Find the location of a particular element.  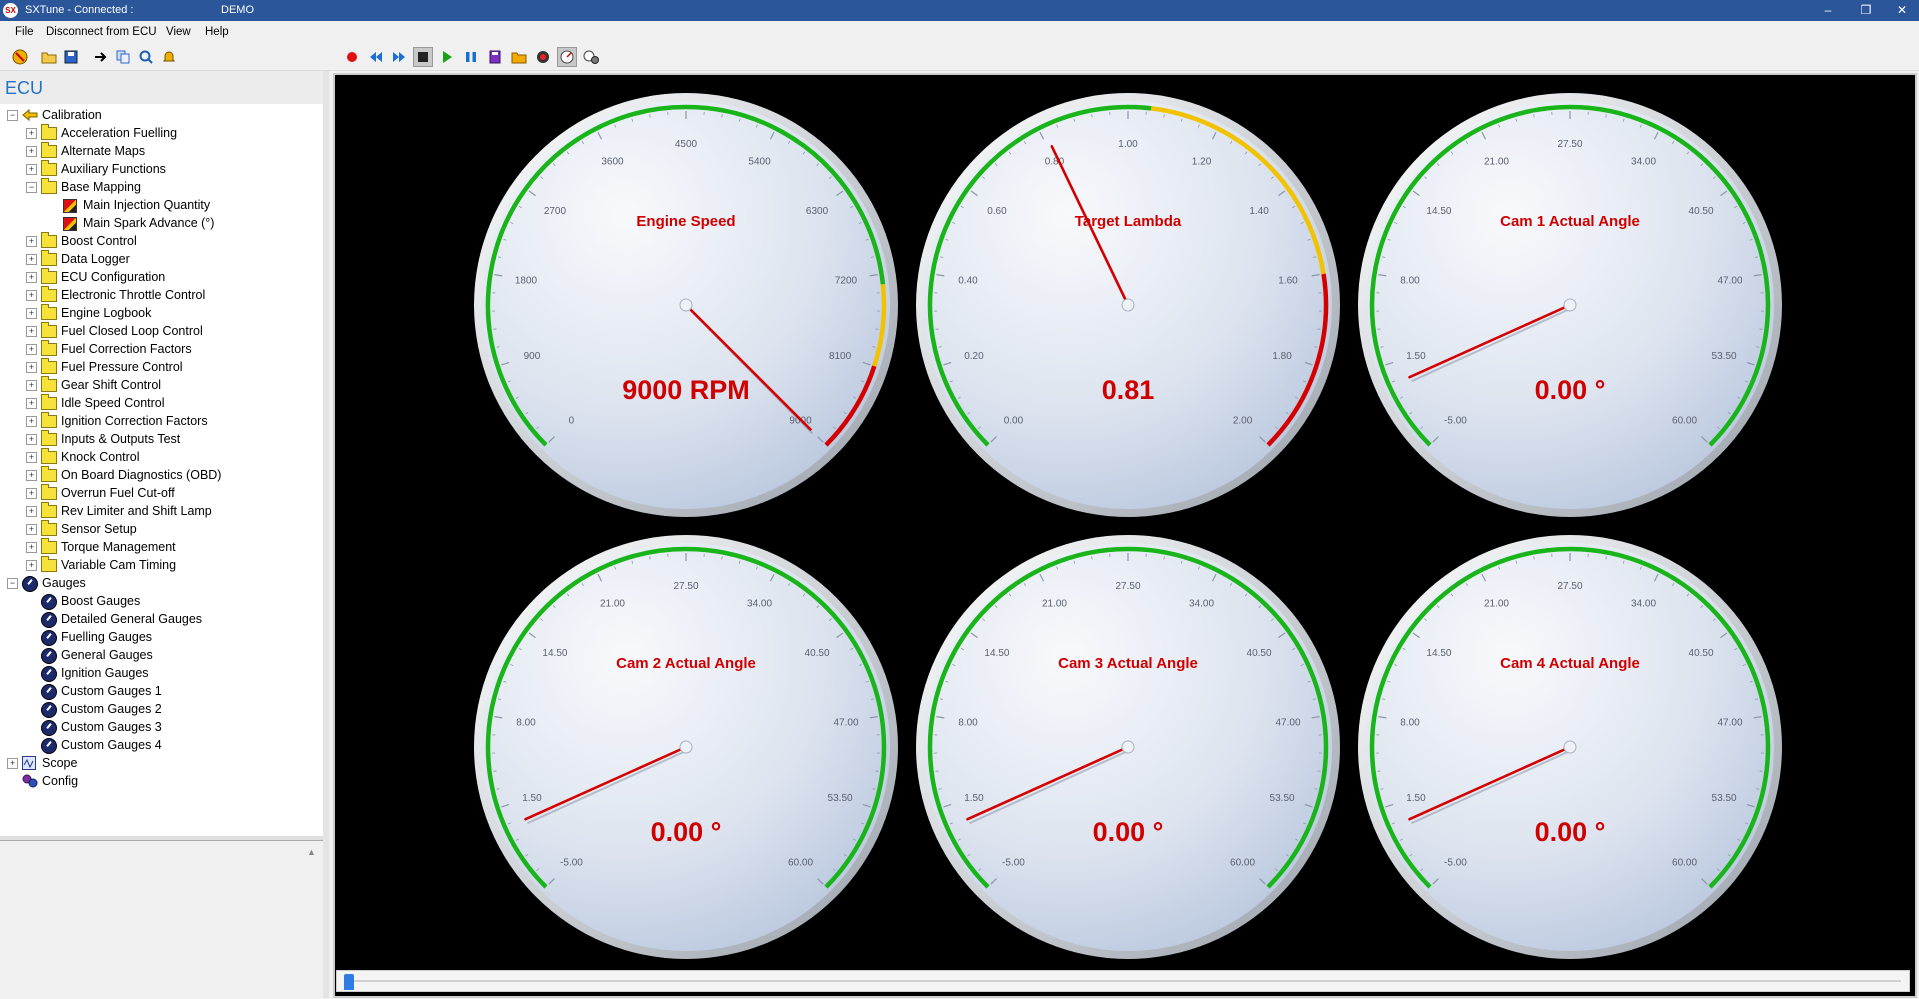

tree-item: Boost Gauges is located at coordinates (160, 601).